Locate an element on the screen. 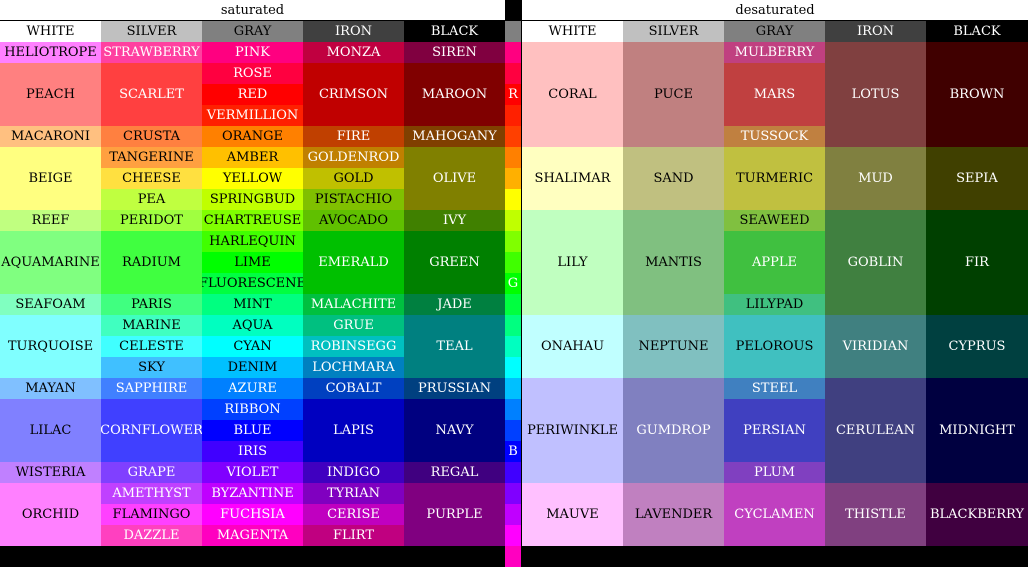  swatch-macaroni: MACARONI is located at coordinates (50, 136).